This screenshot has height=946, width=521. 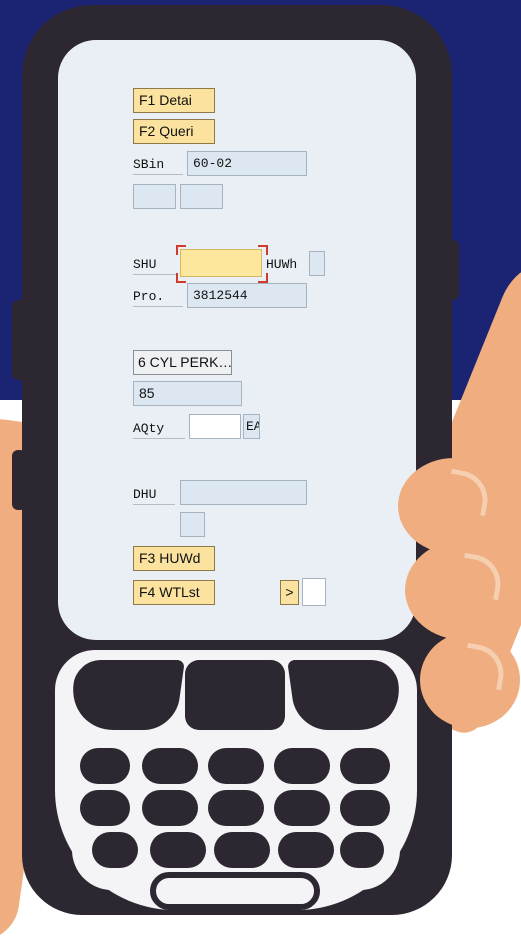 I want to click on shu-label: SHU, so click(x=155, y=265).